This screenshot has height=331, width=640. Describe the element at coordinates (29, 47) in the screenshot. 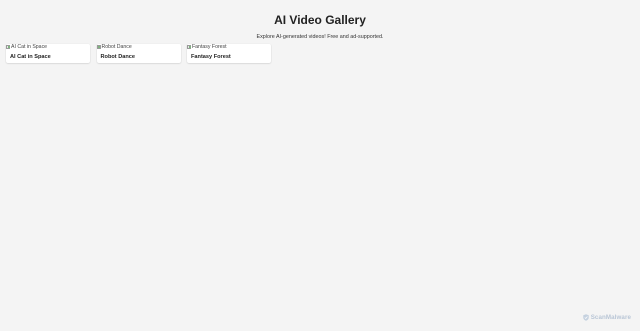

I see `thumbnail-alt-text: AI Cat in Space` at that location.